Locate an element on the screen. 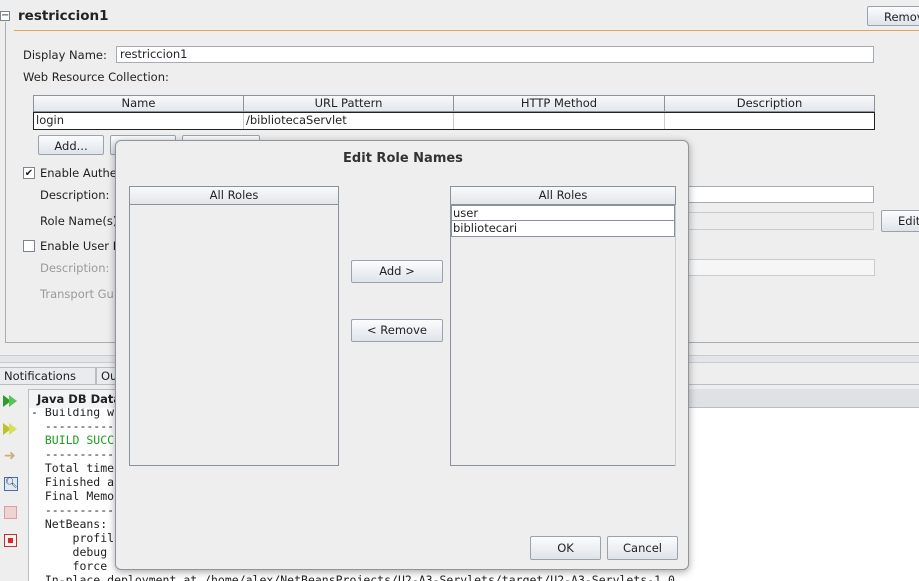  list-item: bibliotecari is located at coordinates (563, 229).